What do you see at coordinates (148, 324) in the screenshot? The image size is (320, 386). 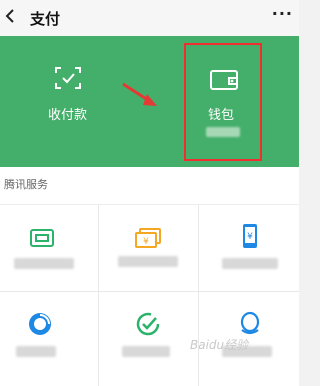 I see `check-circle-icon` at bounding box center [148, 324].